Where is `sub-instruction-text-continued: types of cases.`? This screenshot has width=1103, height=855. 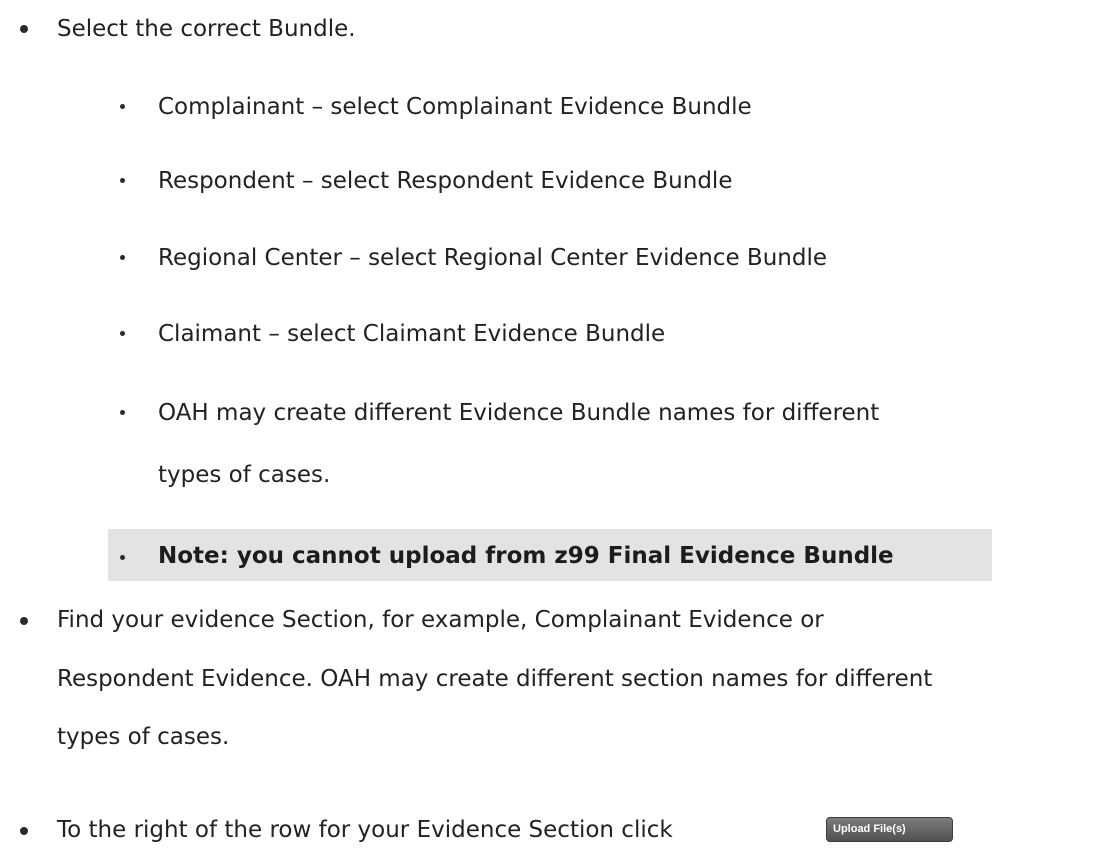
sub-instruction-text-continued: types of cases. is located at coordinates (244, 475).